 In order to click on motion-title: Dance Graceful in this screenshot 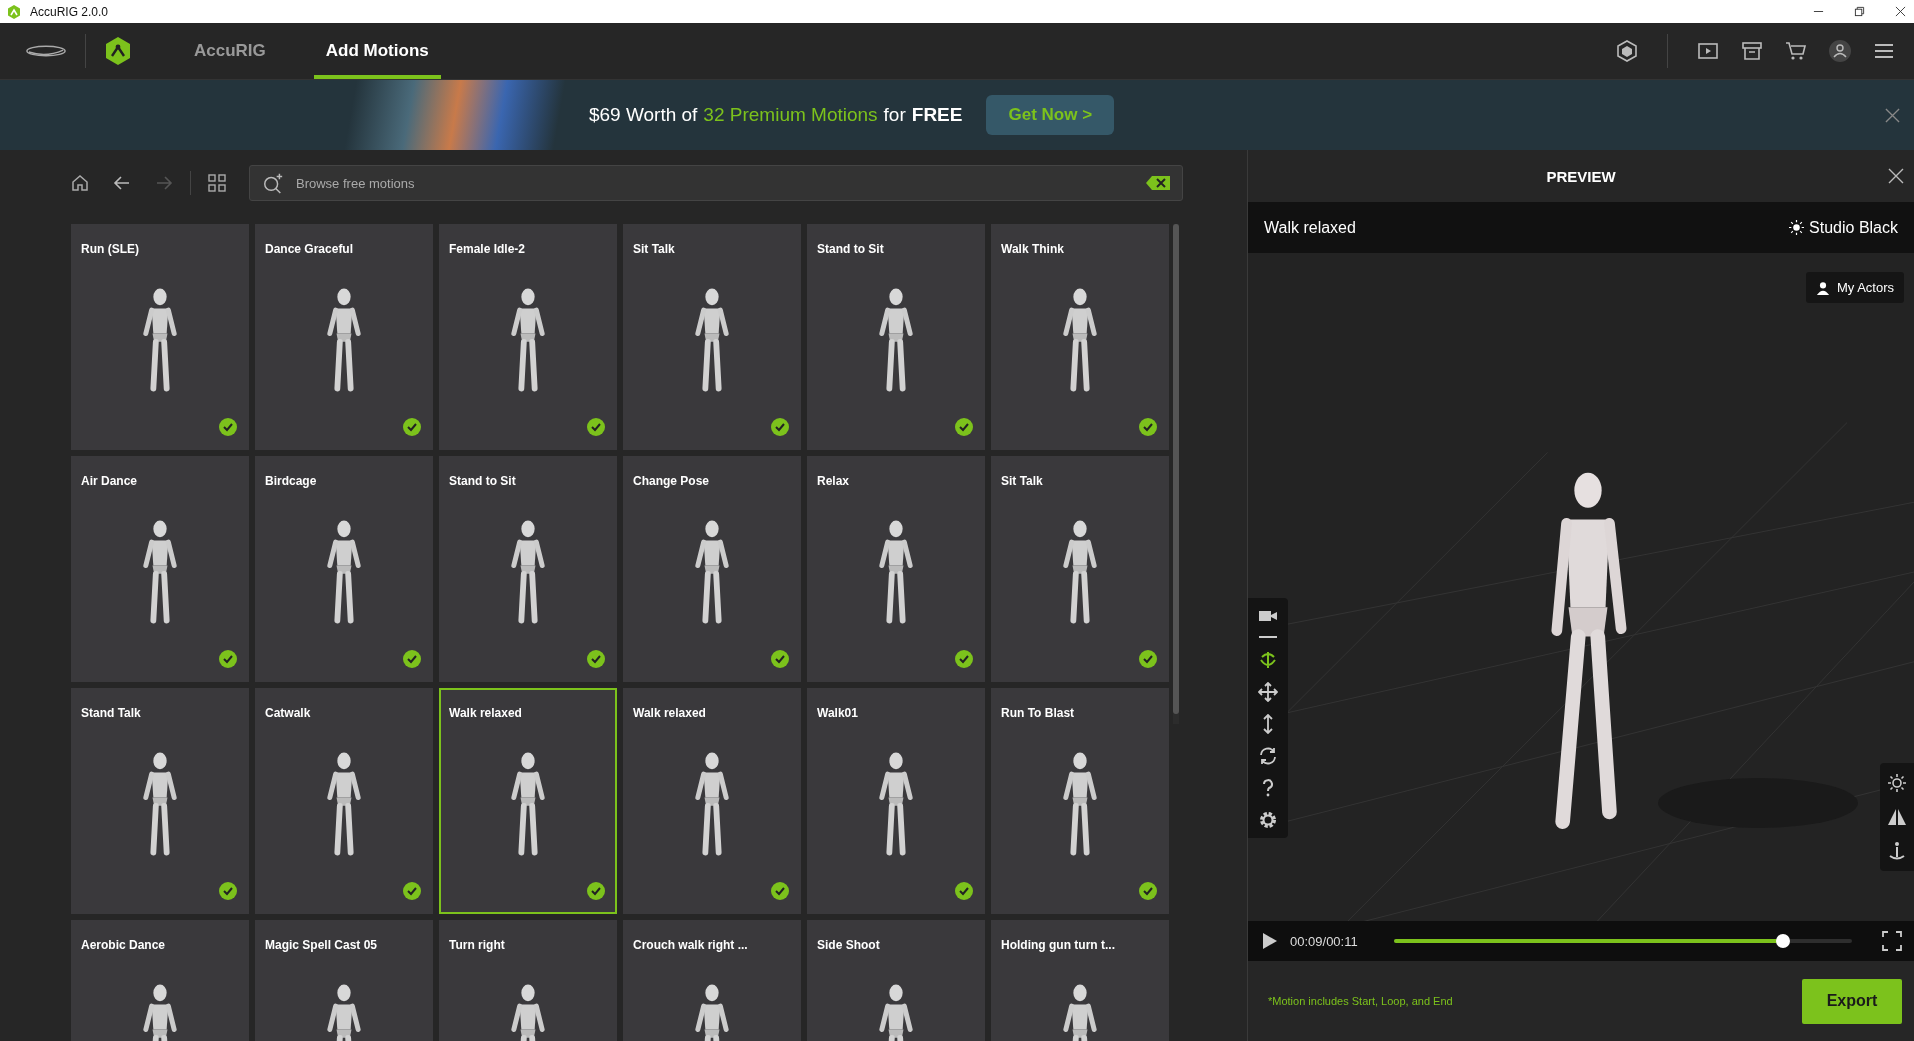, I will do `click(309, 248)`.